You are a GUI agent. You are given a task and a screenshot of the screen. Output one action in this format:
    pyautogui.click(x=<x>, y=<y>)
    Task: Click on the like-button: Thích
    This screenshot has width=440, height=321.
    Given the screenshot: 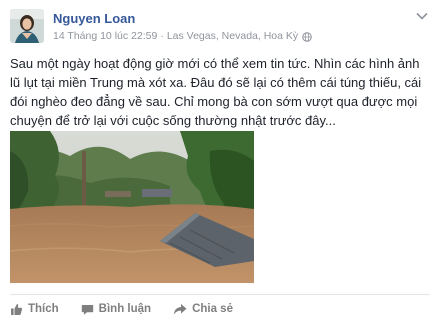 What is the action you would take?
    pyautogui.click(x=34, y=309)
    